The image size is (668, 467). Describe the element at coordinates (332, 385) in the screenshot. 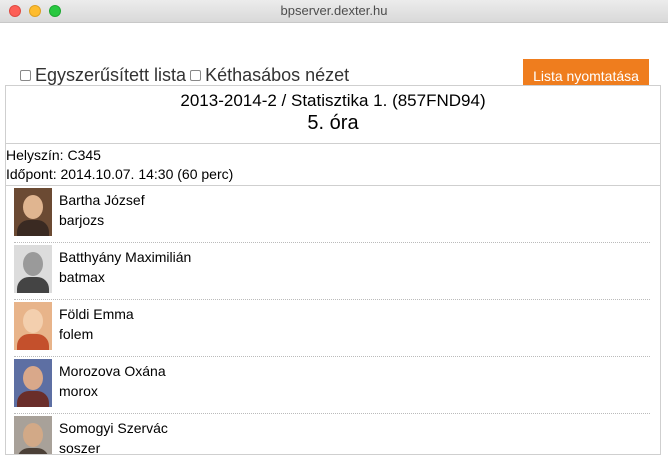

I see `student-row: Morozova Oxána morox` at that location.